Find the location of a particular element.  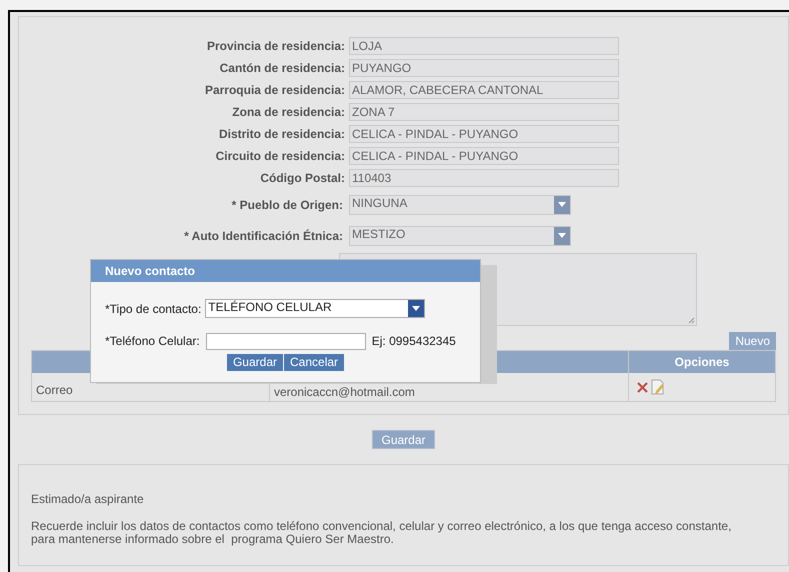

text-field: ALAMOR, CABECERA CANTONAL is located at coordinates (484, 90).